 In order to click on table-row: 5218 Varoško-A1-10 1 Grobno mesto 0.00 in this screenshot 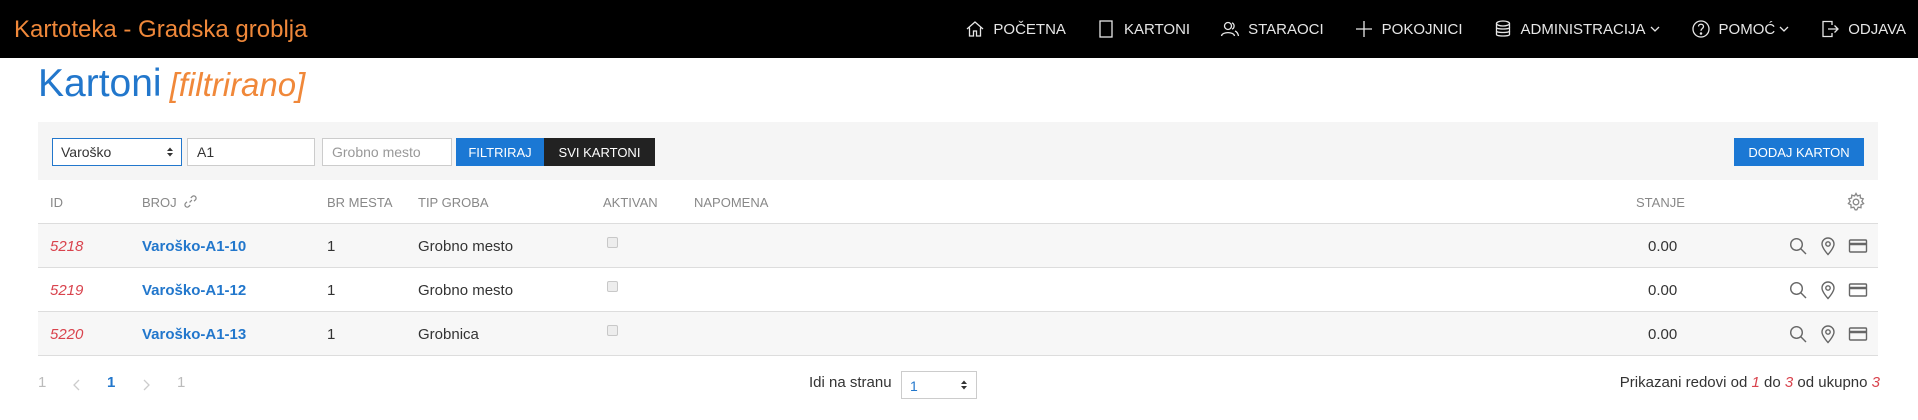, I will do `click(958, 246)`.